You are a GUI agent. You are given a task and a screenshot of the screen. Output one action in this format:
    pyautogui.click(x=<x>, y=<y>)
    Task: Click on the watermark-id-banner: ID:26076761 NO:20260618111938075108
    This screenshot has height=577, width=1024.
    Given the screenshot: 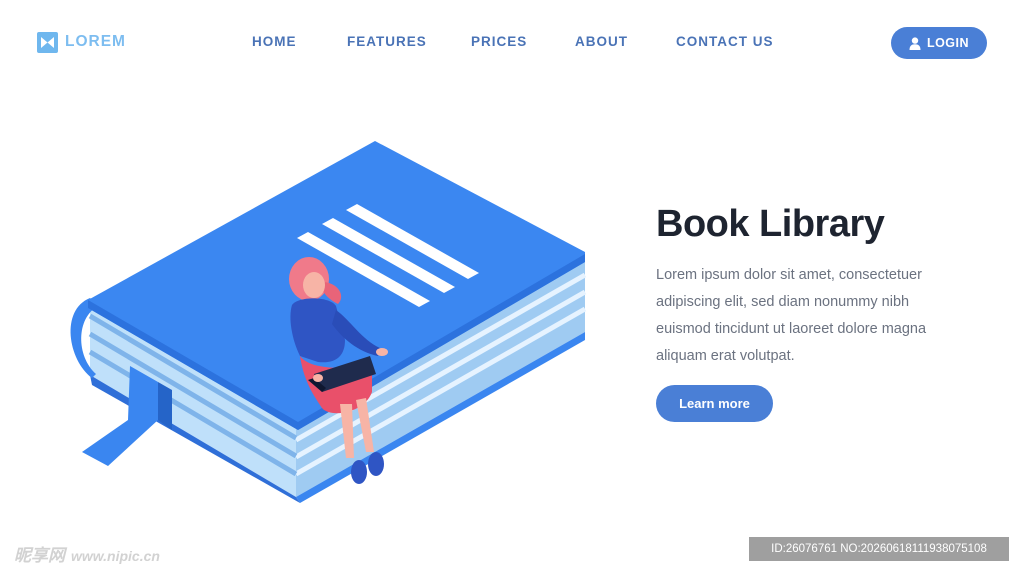 What is the action you would take?
    pyautogui.click(x=879, y=549)
    